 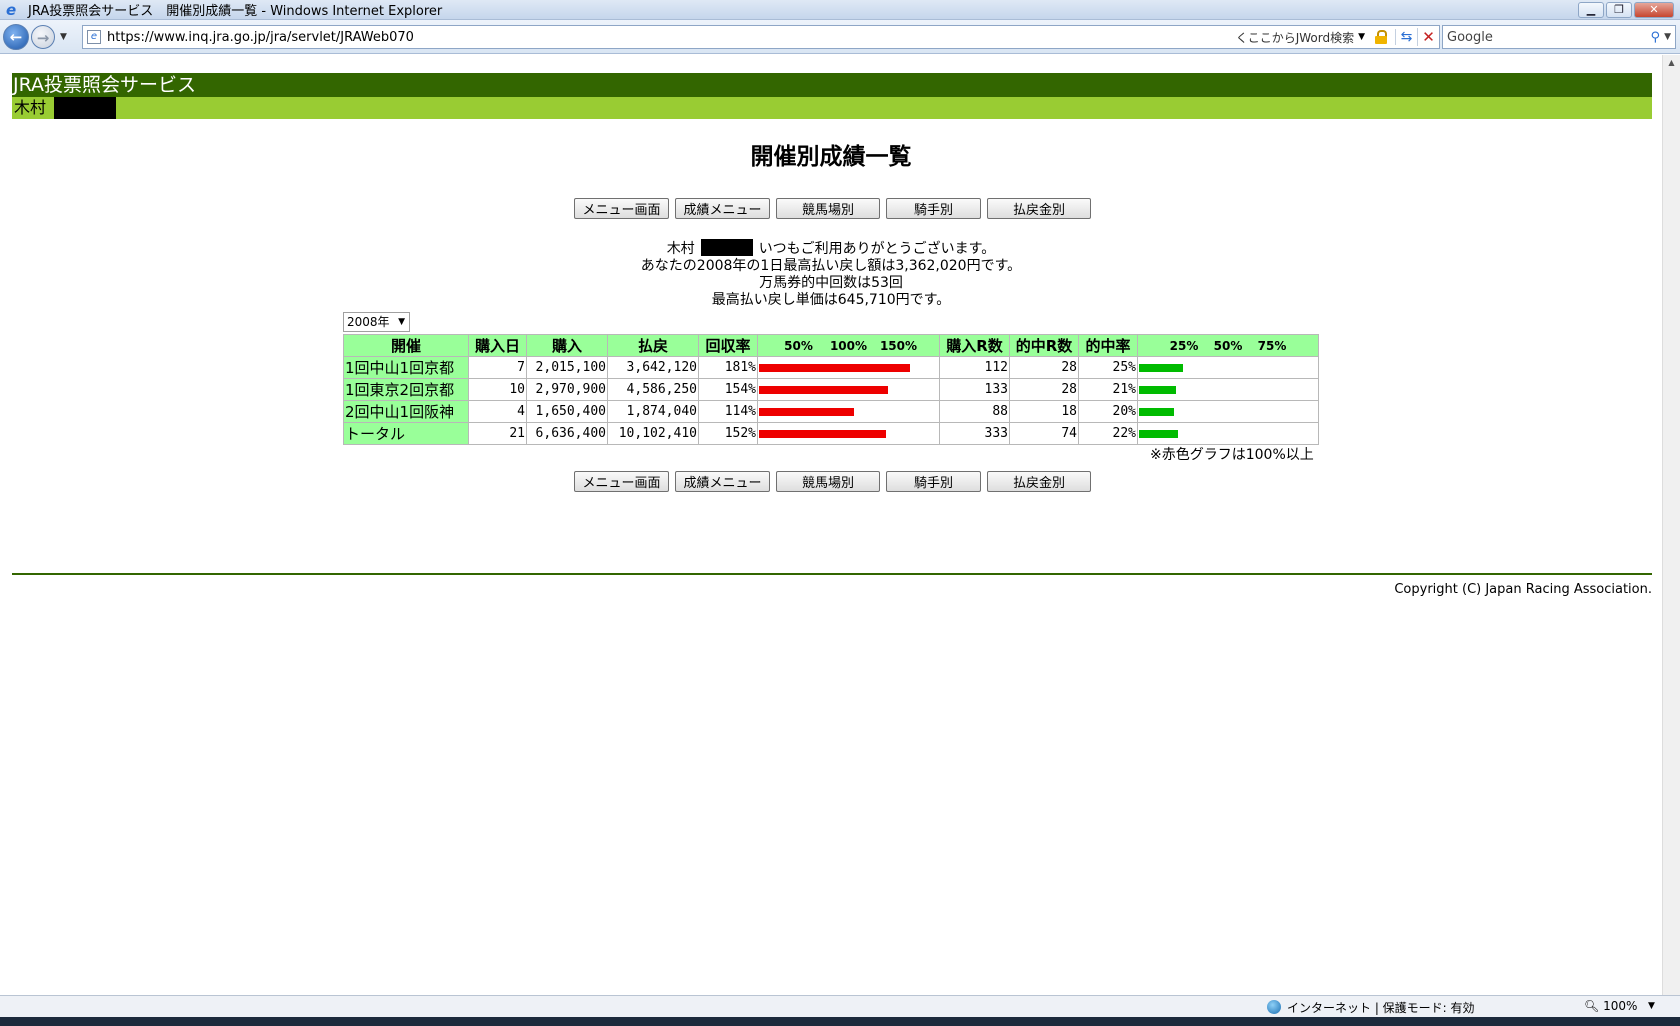 I want to click on year-select: 2008年 ▼, so click(x=376, y=322).